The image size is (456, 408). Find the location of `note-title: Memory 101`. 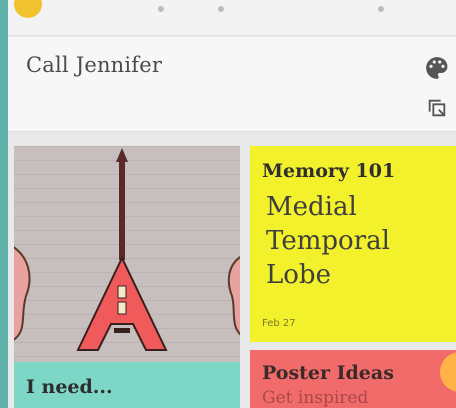

note-title: Memory 101 is located at coordinates (329, 171).